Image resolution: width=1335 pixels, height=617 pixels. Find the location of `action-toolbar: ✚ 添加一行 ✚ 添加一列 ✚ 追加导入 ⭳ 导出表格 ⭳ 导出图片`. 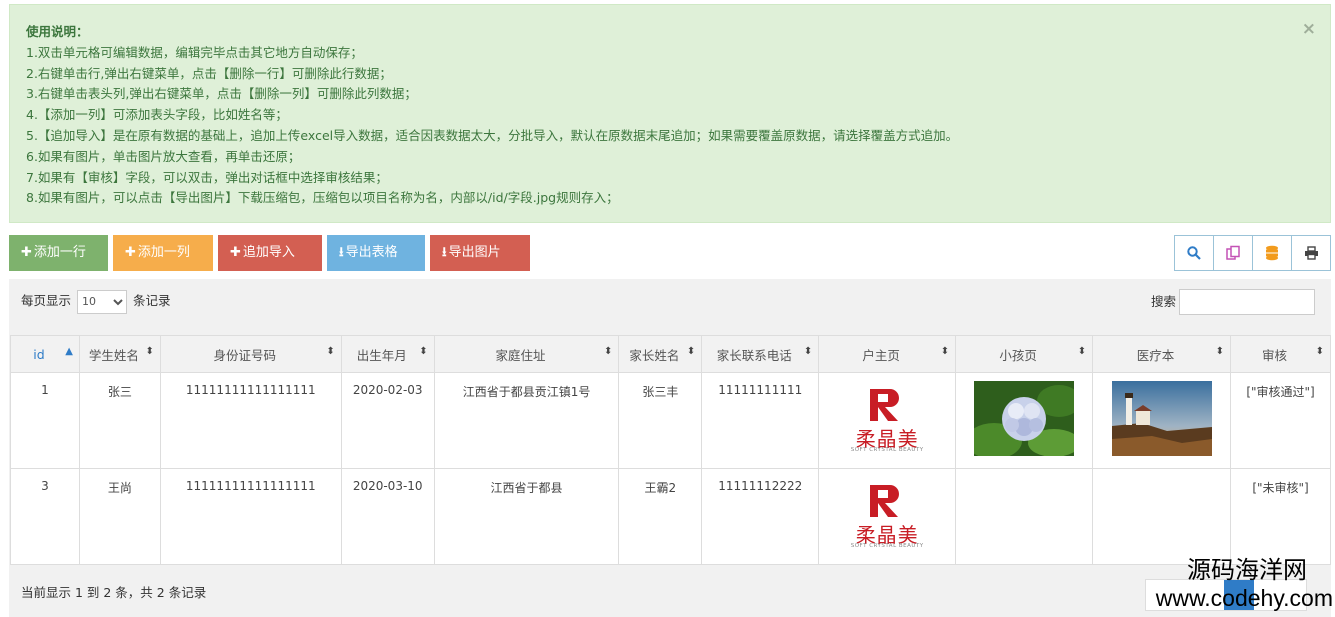

action-toolbar: ✚ 添加一行 ✚ 添加一列 ✚ 追加导入 ⭳ 导出表格 ⭳ 导出图片 is located at coordinates (272, 253).